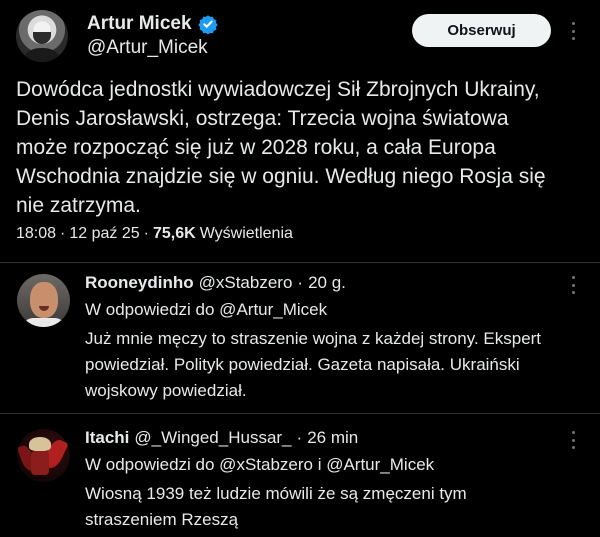 The image size is (600, 537). Describe the element at coordinates (206, 310) in the screenshot. I see `reply-to-label: W odpowiedzi do @Artur_Micek` at that location.